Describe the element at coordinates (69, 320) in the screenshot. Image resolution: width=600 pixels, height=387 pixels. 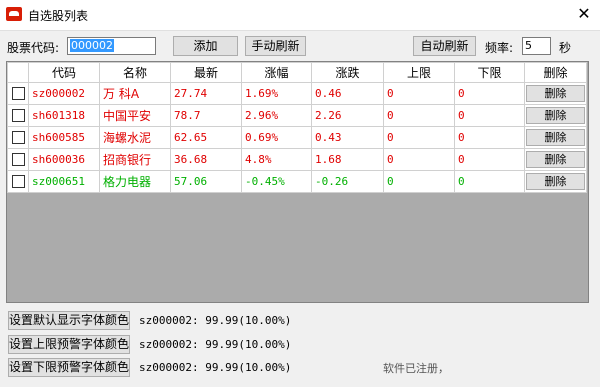
I see `set-default-font-color-button: 设置默认显示字体颜色` at that location.